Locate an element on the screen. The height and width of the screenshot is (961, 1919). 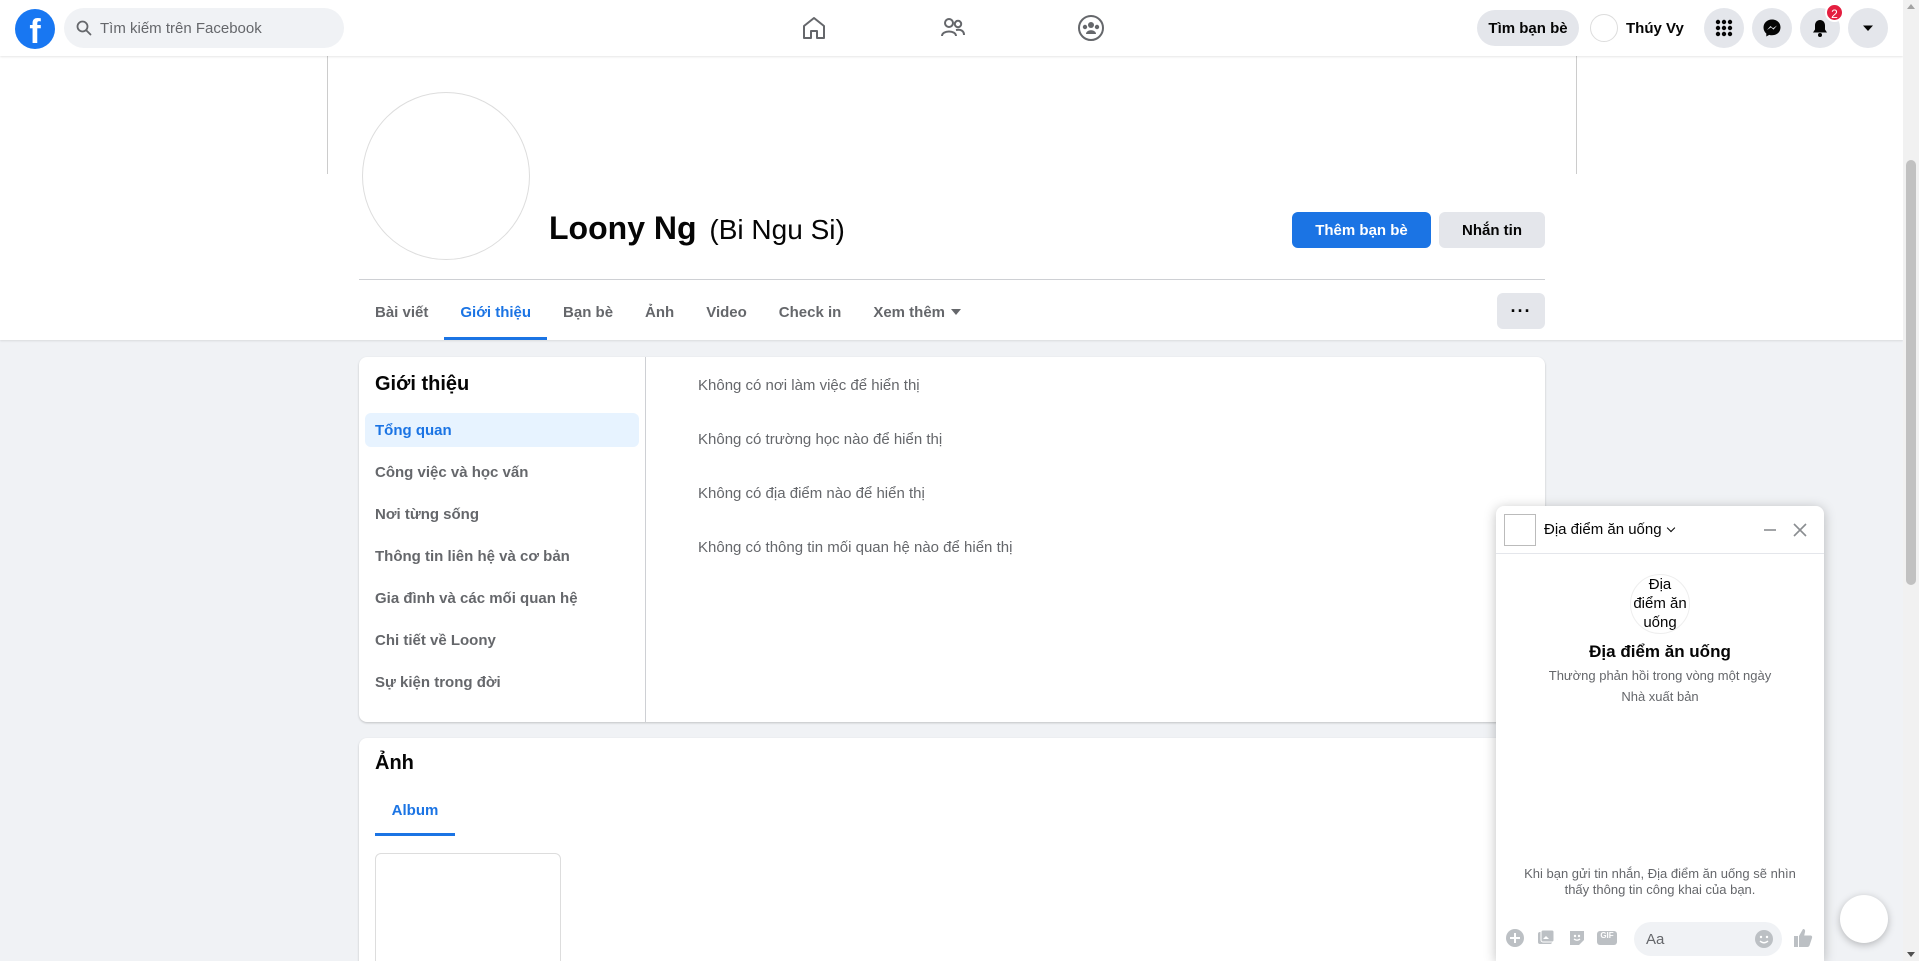
about-nav-details: Chi tiết về Loony is located at coordinates (502, 640).